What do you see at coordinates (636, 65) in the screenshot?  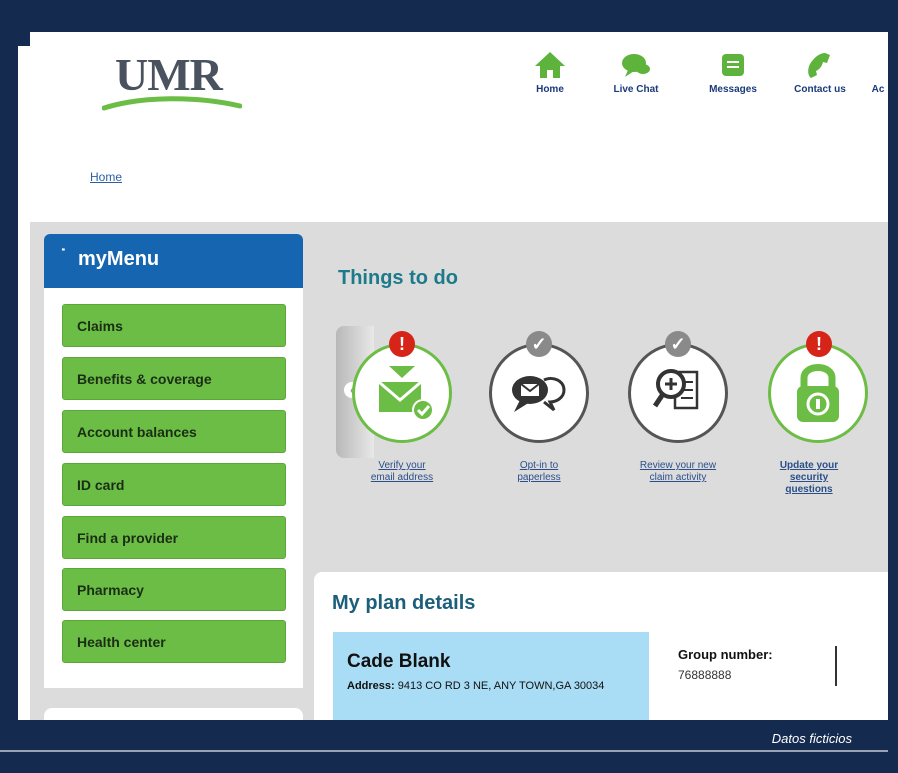 I see `chat-icon` at bounding box center [636, 65].